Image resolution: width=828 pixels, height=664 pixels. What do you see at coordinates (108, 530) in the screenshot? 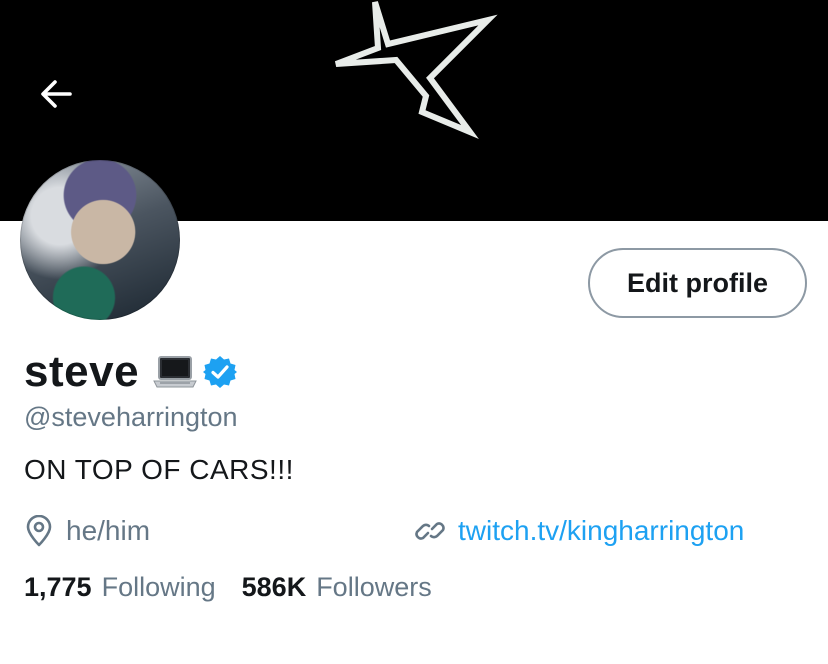
I see `location-text: he/him` at bounding box center [108, 530].